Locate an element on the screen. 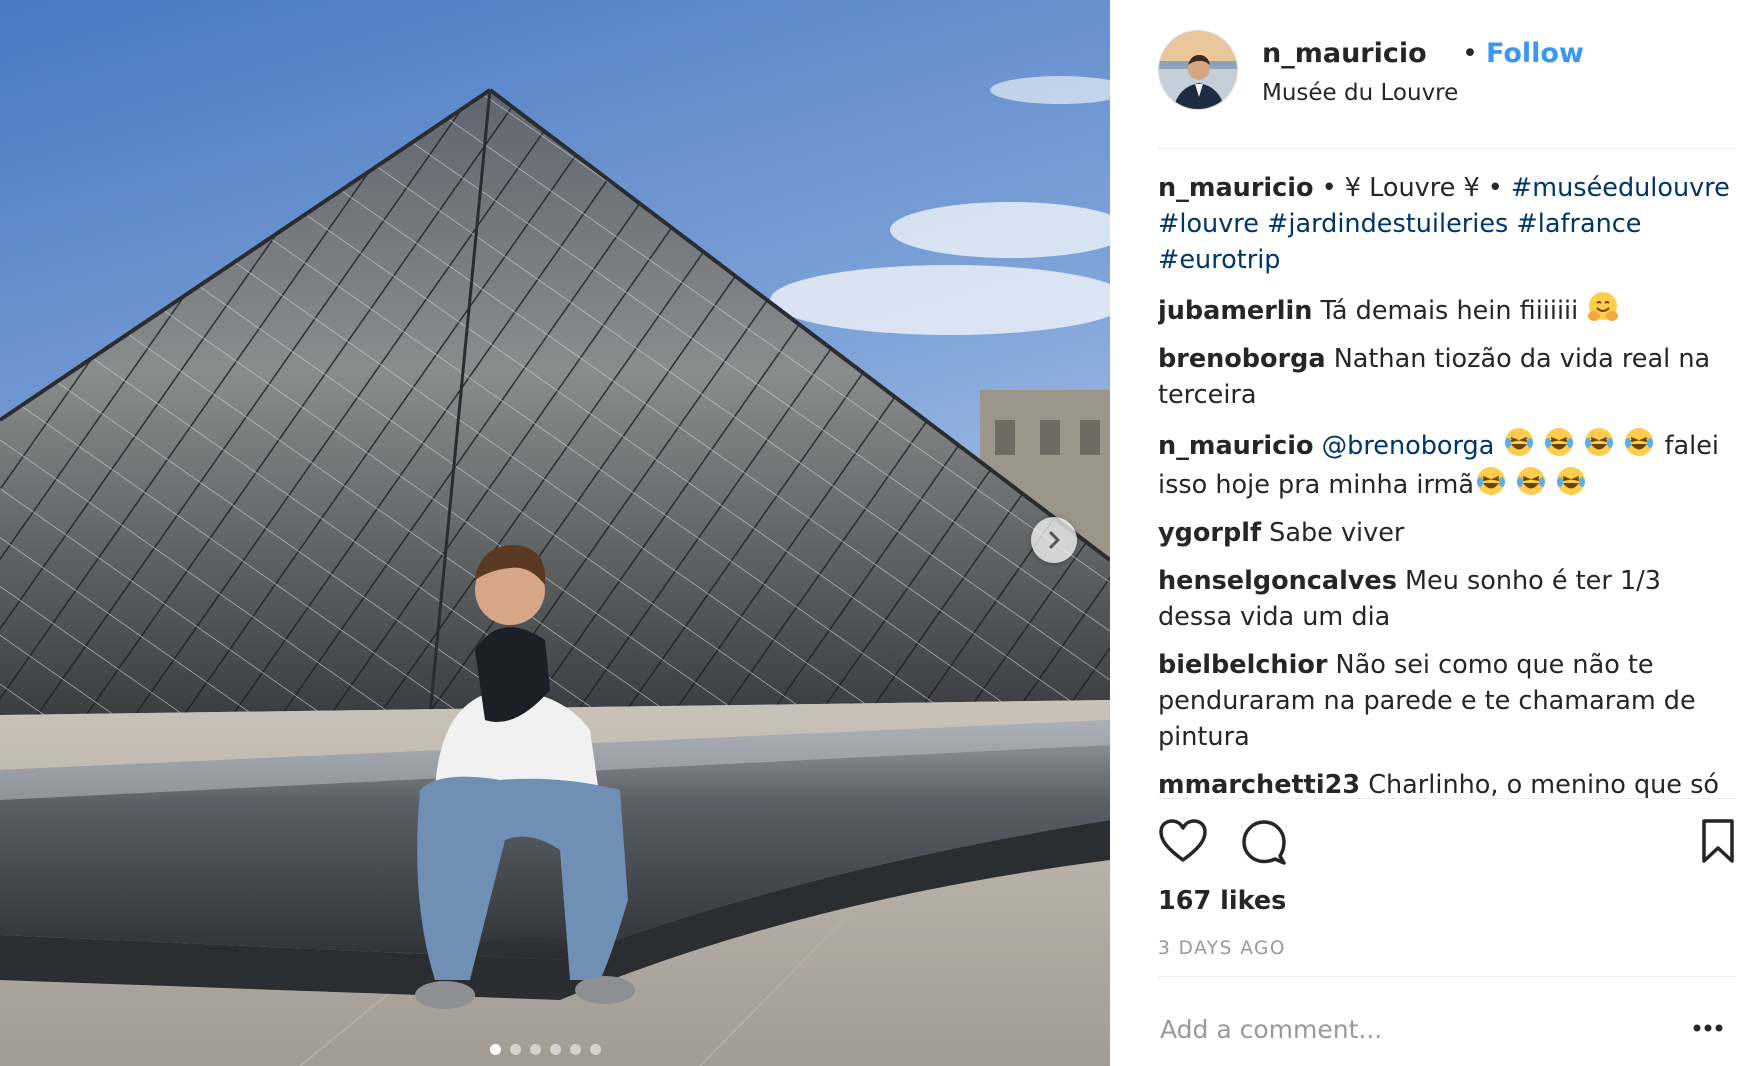 Image resolution: width=1762 pixels, height=1066 pixels. more-options-icon is located at coordinates (1708, 1028).